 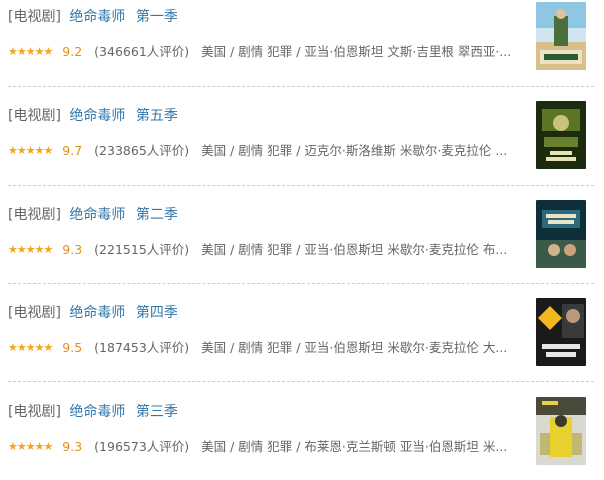 I want to click on result-title: [电视剧] 绝命毒师 第二季, so click(x=93, y=214).